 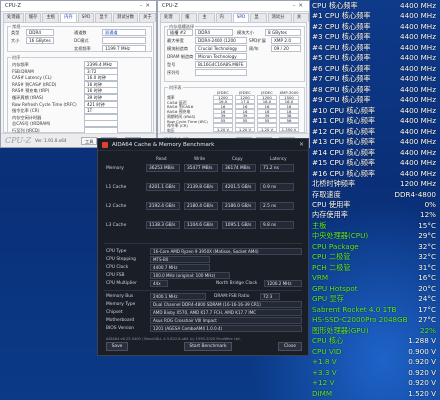 What do you see at coordinates (301, 145) in the screenshot?
I see `close-icon: ✕` at bounding box center [301, 145].